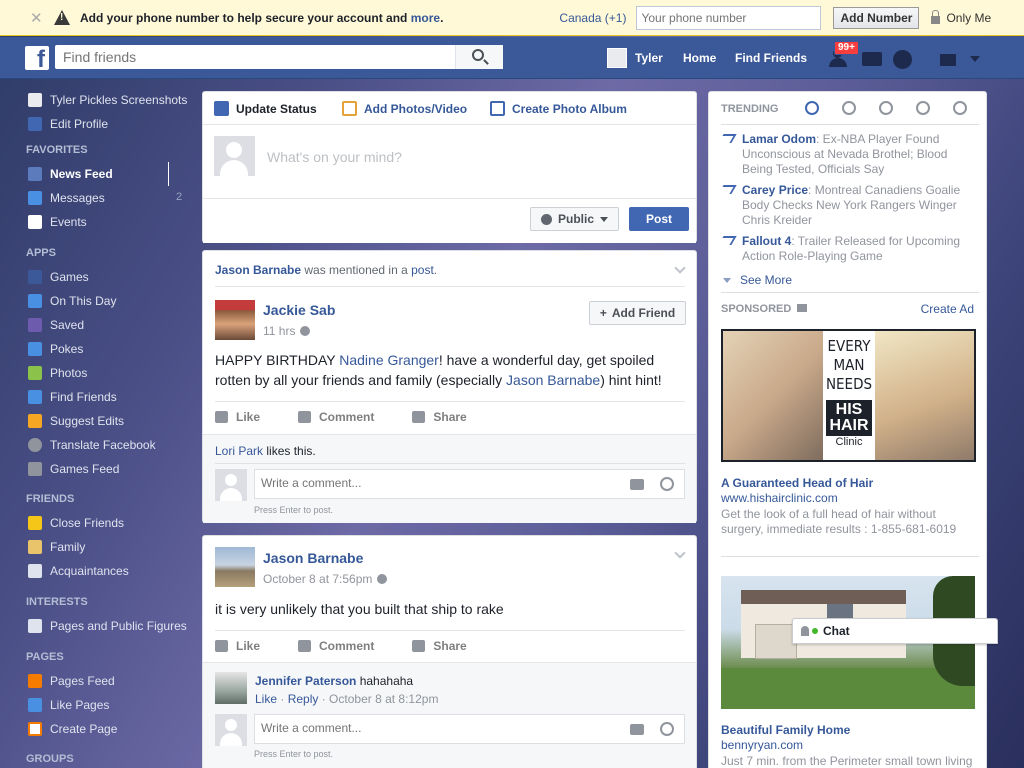 The image size is (1024, 768). Describe the element at coordinates (699, 58) in the screenshot. I see `home-link: Home` at that location.